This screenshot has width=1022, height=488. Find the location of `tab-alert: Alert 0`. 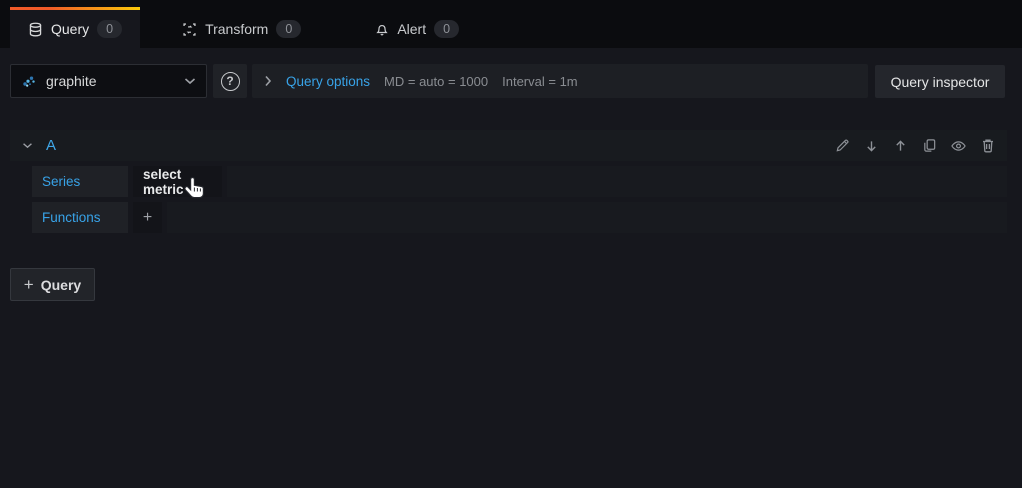

tab-alert: Alert 0 is located at coordinates (417, 27).